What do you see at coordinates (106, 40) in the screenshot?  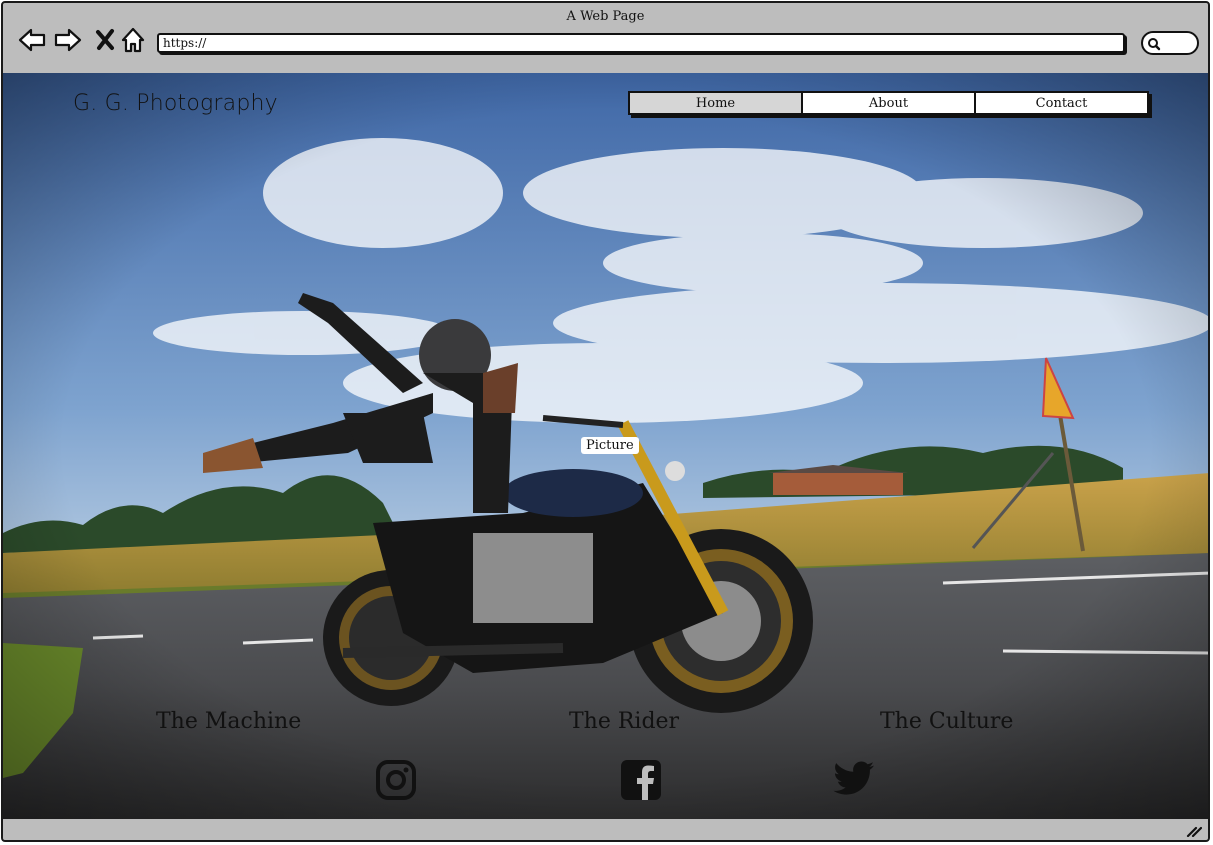 I see `stop-icon` at bounding box center [106, 40].